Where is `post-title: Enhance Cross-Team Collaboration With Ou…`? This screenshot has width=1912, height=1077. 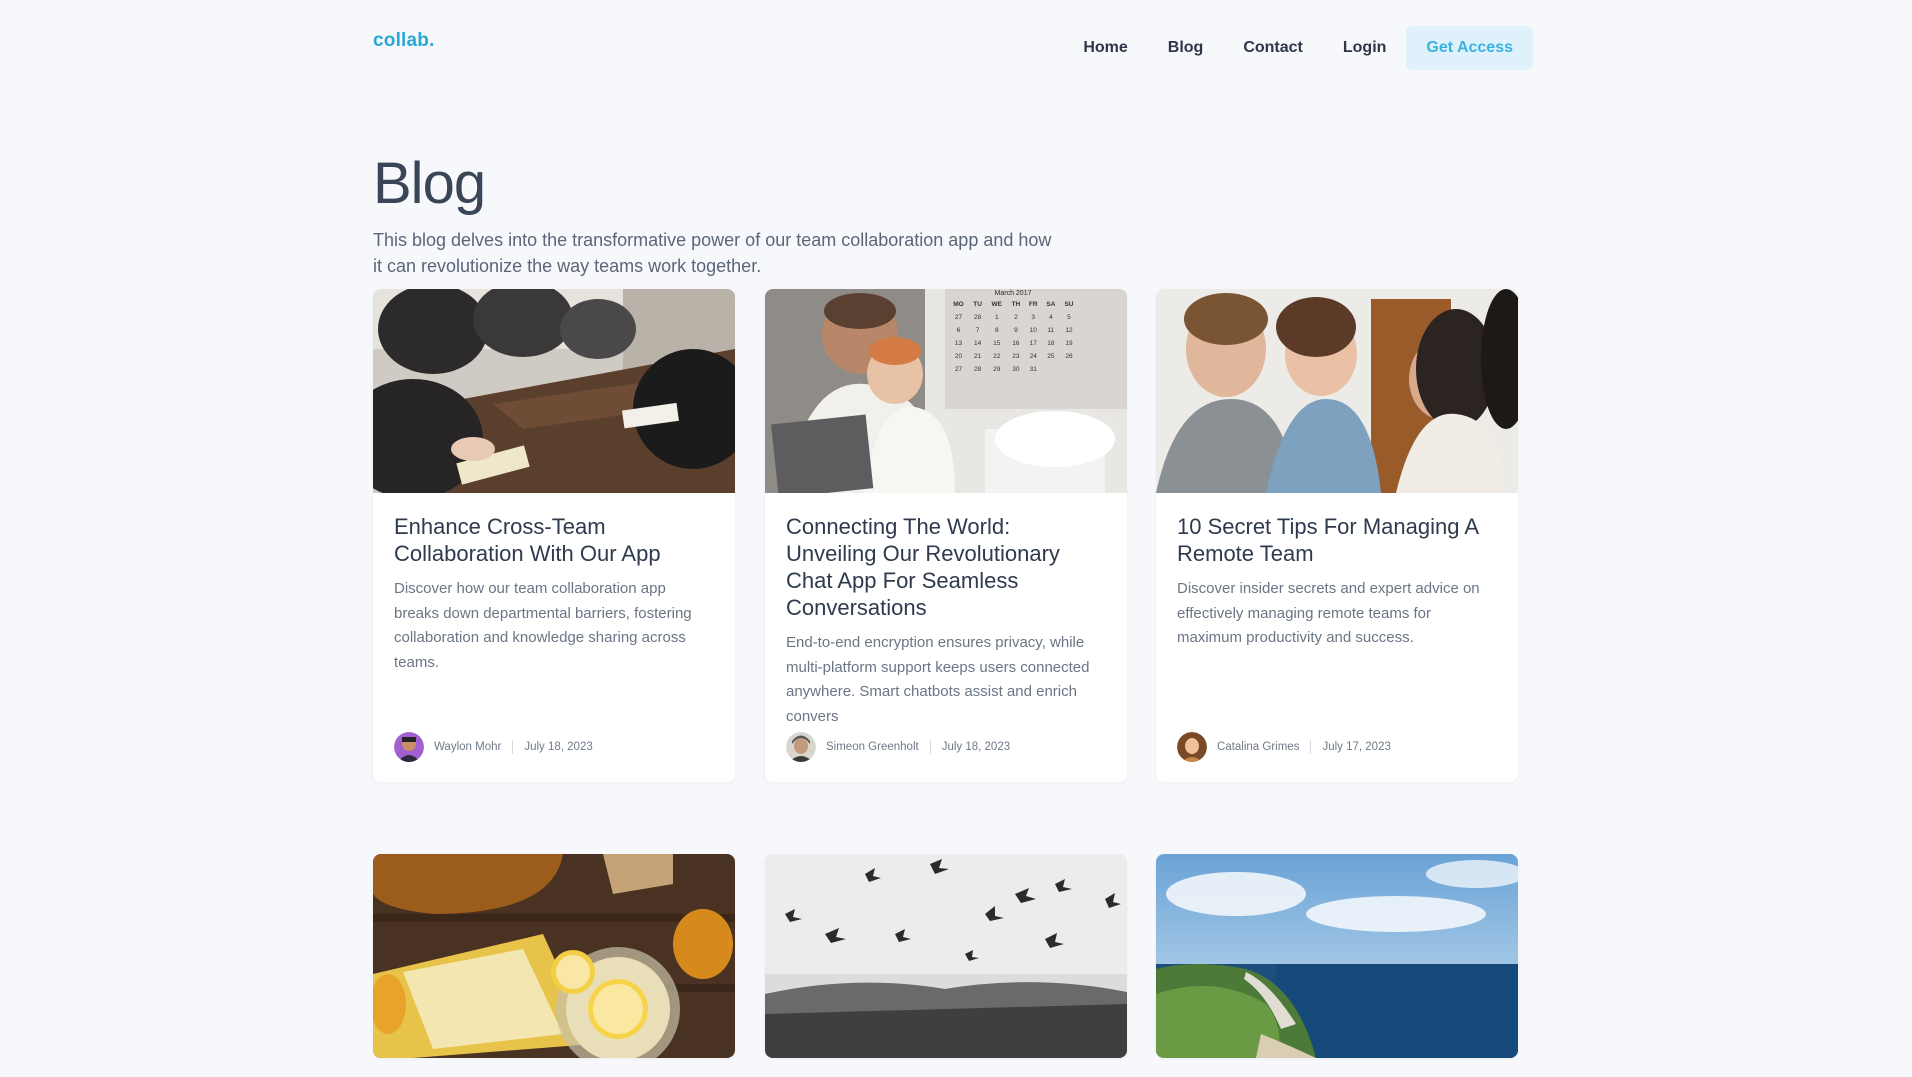 post-title: Enhance Cross-Team Collaboration With Ou… is located at coordinates (554, 540).